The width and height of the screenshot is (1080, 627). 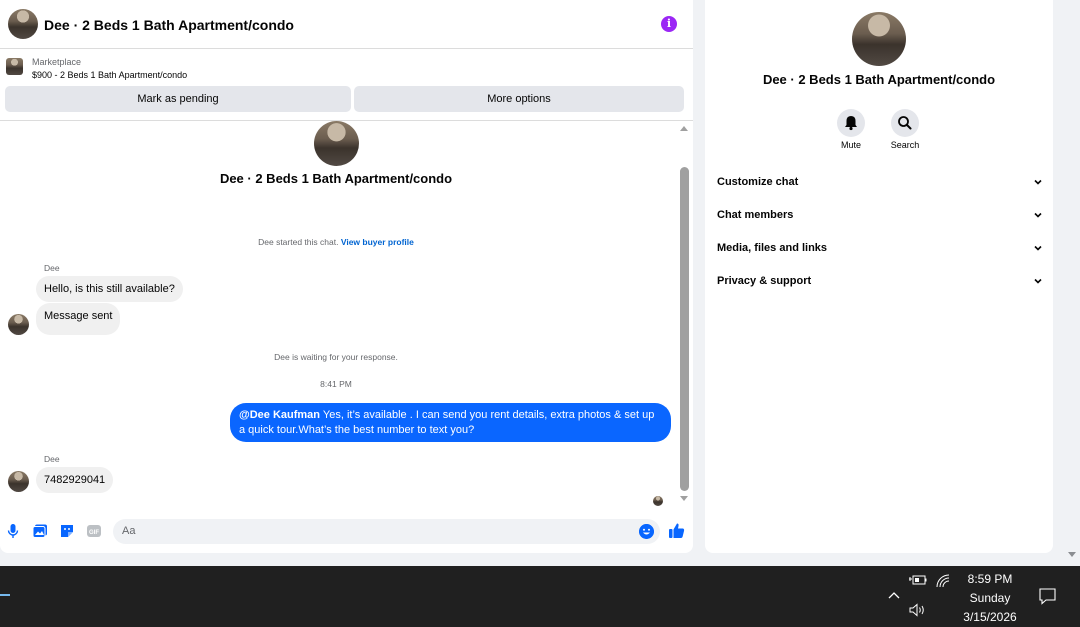 I want to click on marketplace-label: Marketplace, so click(x=57, y=62).